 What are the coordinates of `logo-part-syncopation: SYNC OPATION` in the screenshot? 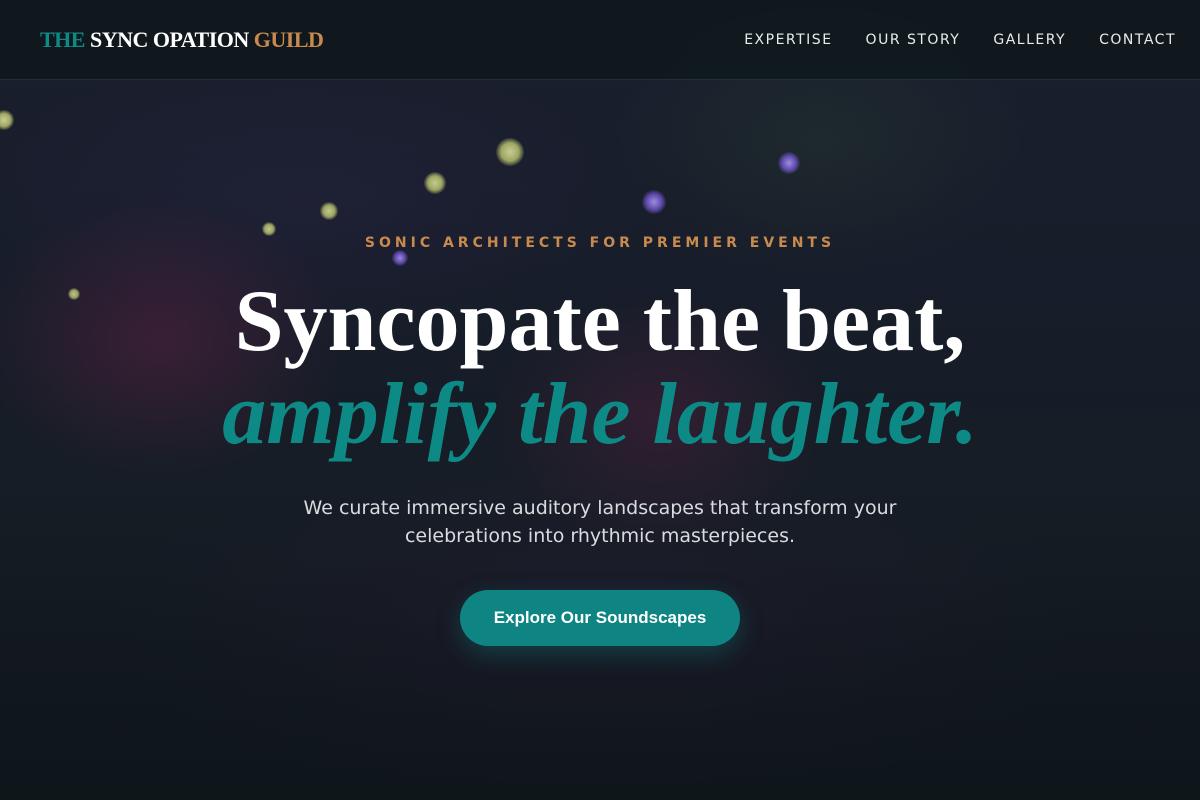 It's located at (169, 39).